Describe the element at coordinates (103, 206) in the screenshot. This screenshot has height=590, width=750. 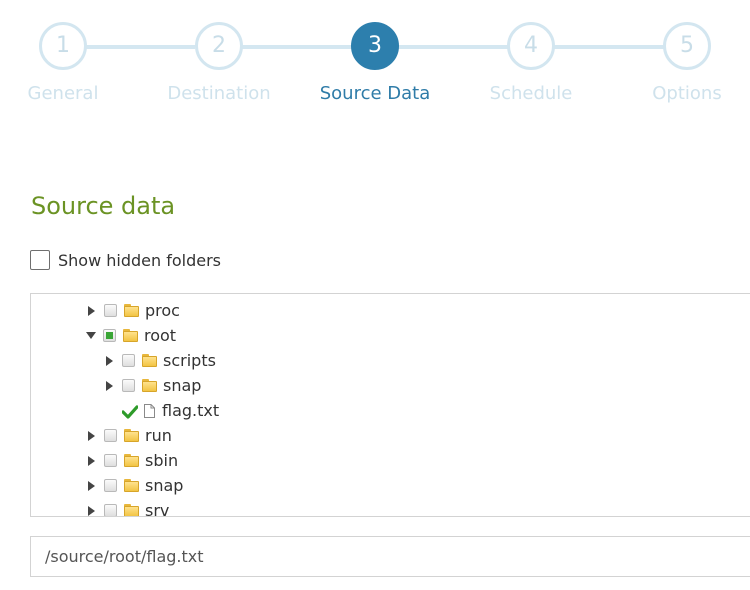
I see `section-title: Source data` at that location.